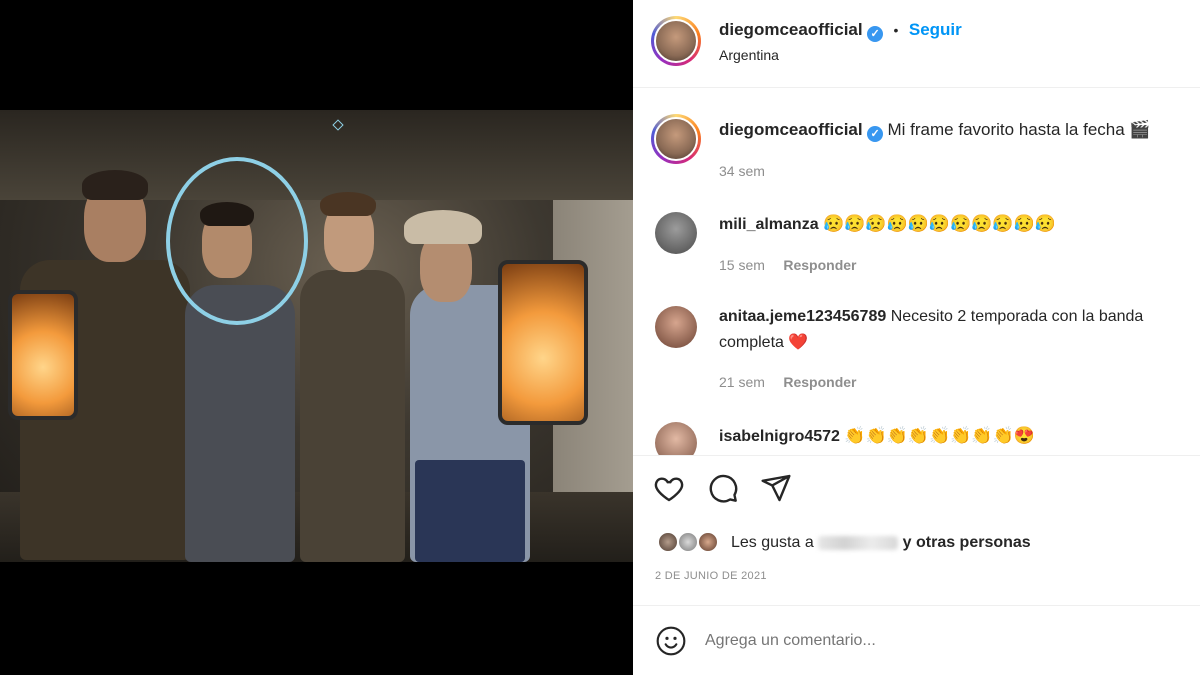 The width and height of the screenshot is (1200, 675). I want to click on photo-lantern-left, so click(43, 355).